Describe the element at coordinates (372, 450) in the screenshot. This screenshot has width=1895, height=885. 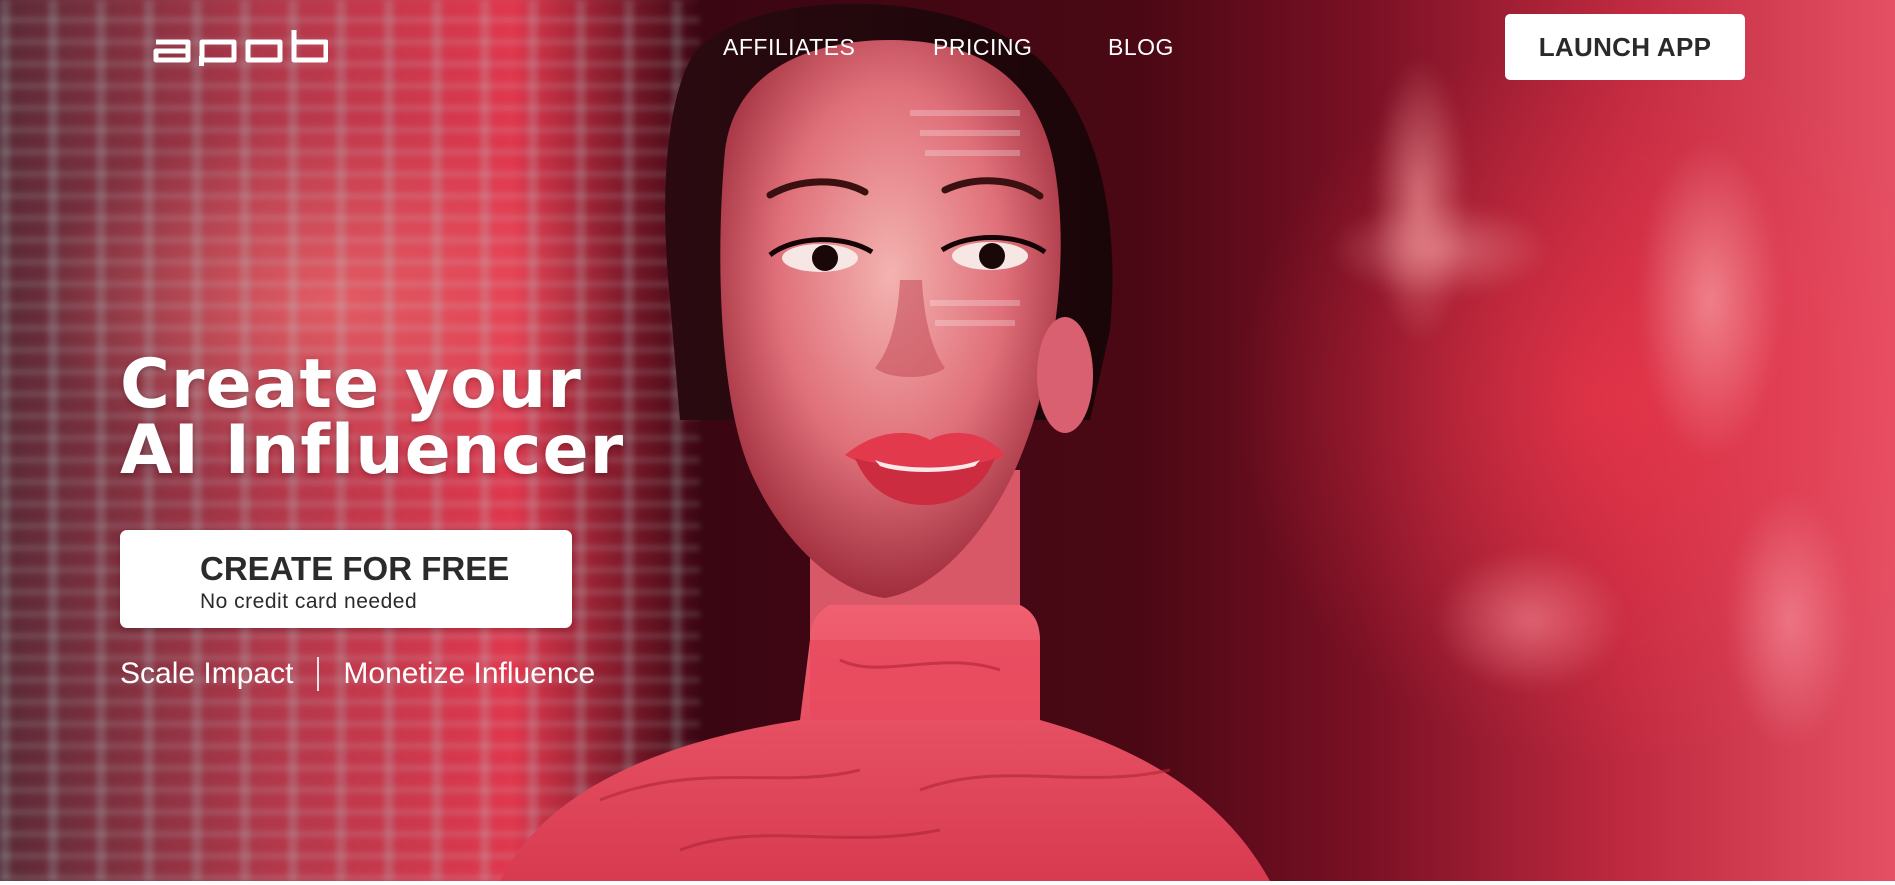
I see `headline-line-2: AI Influencer` at that location.